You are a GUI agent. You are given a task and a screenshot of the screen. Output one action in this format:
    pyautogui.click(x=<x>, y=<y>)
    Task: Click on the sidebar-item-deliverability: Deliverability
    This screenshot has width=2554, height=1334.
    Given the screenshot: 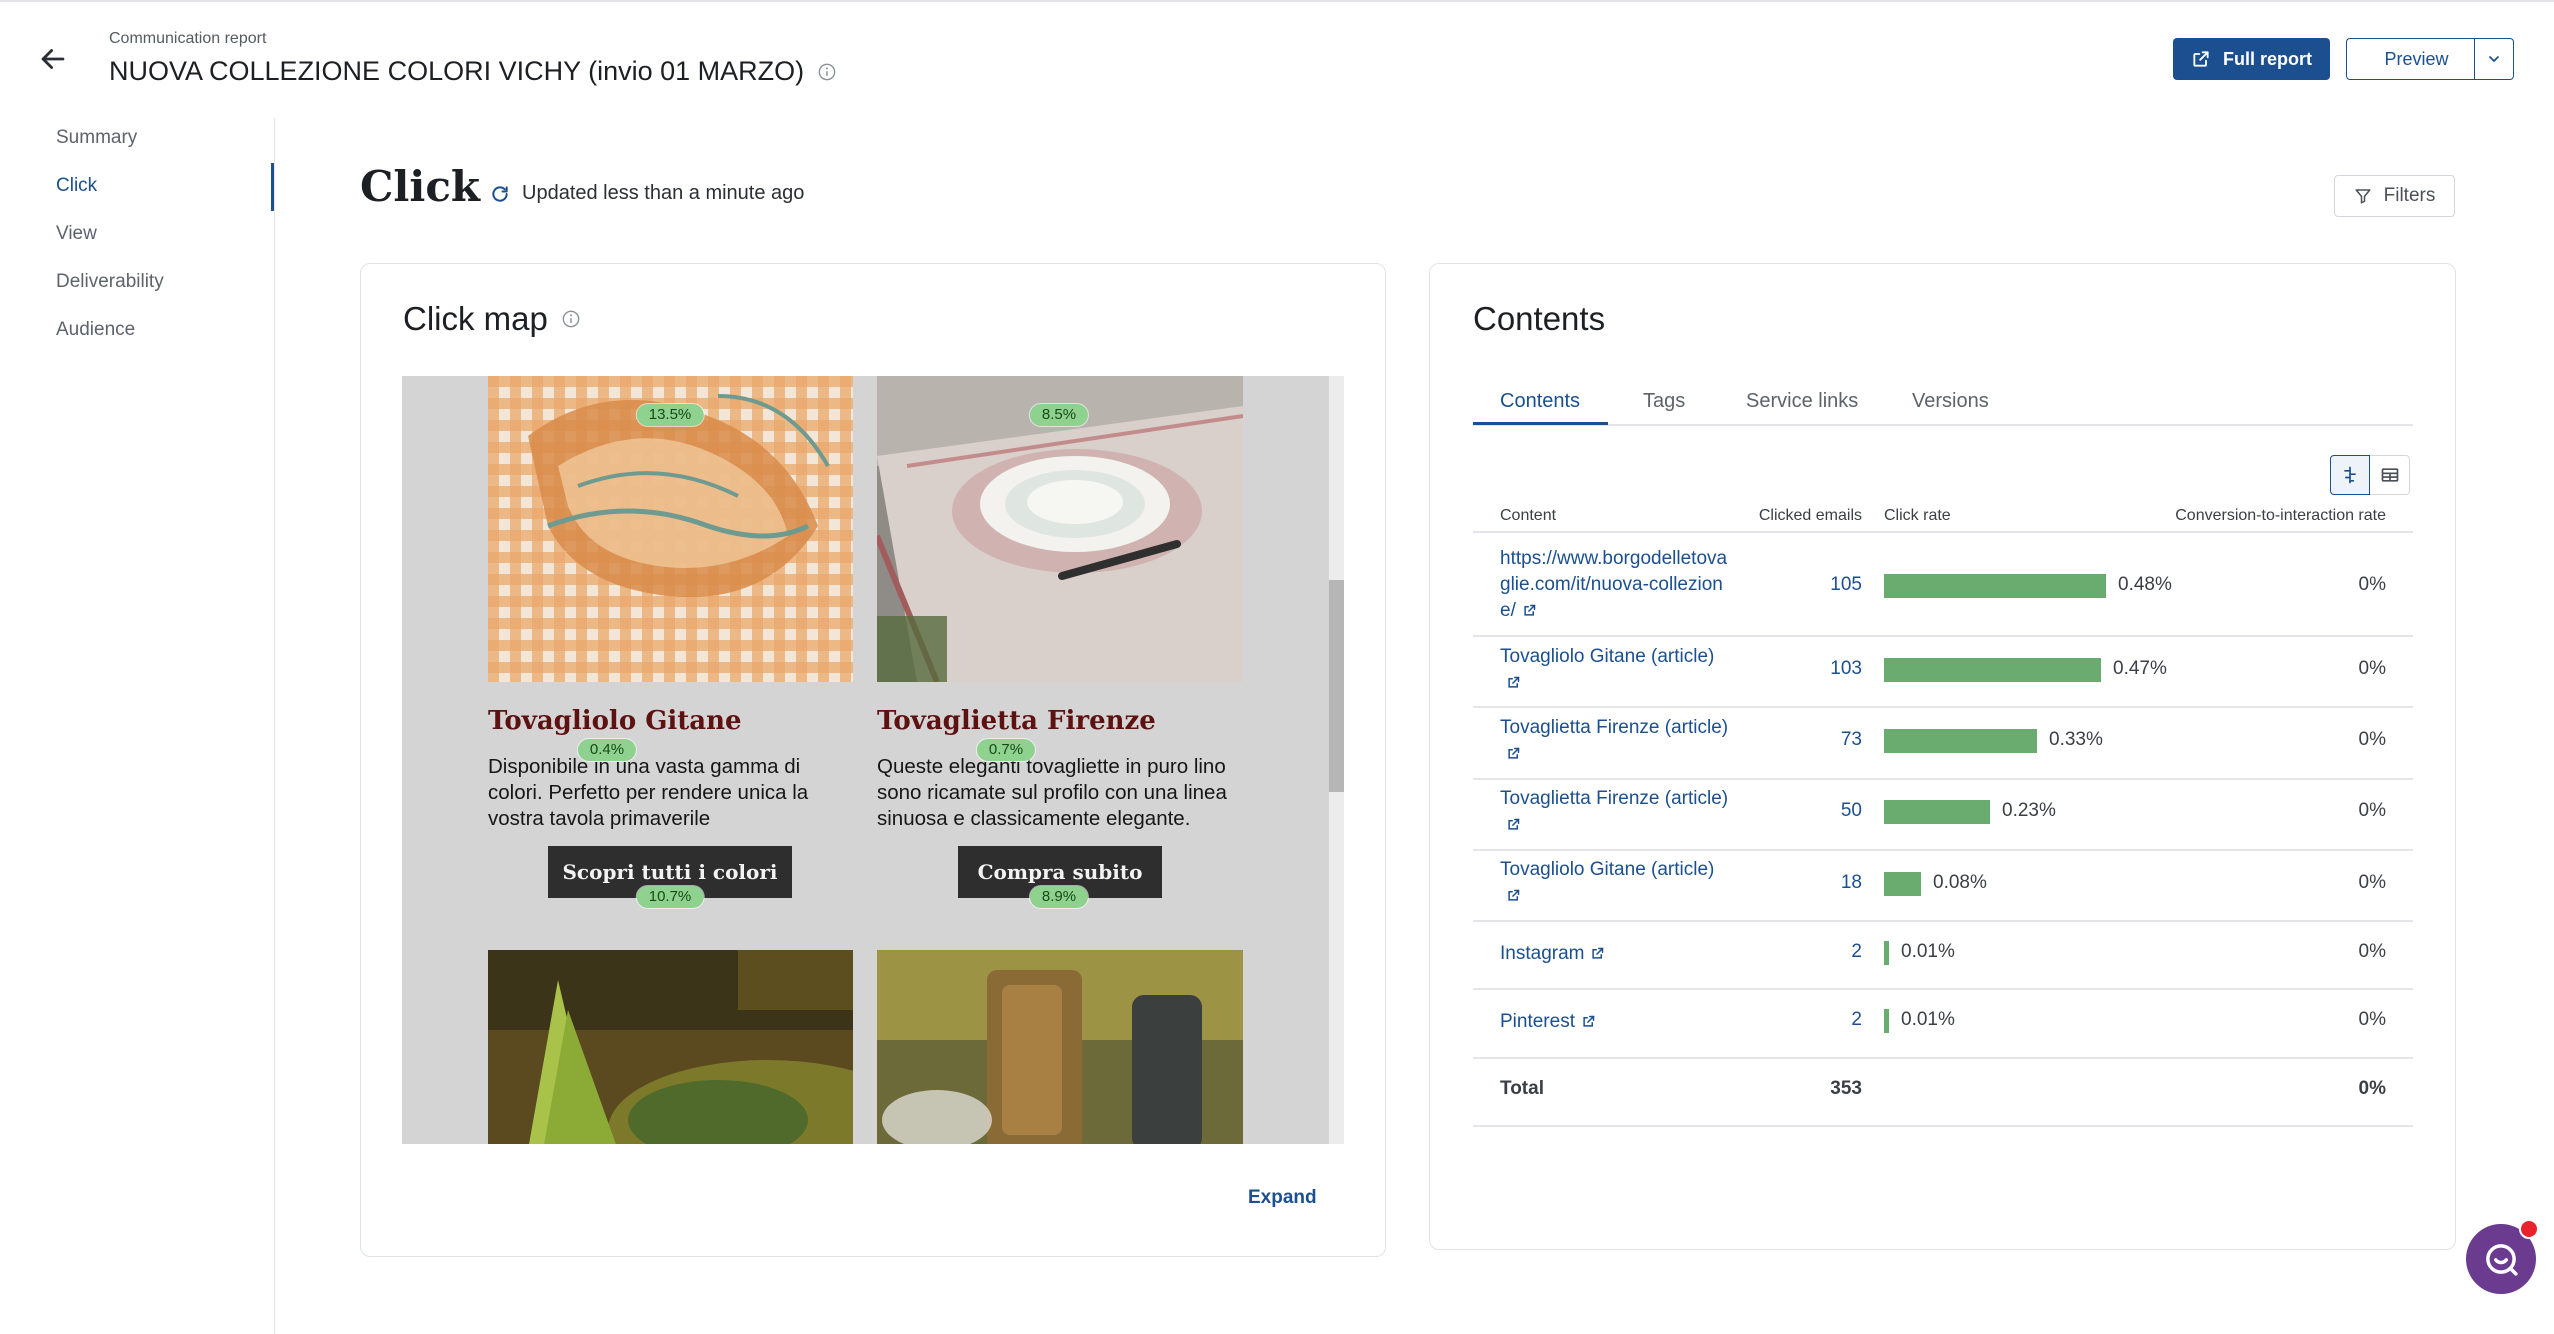 What is the action you would take?
    pyautogui.click(x=110, y=282)
    